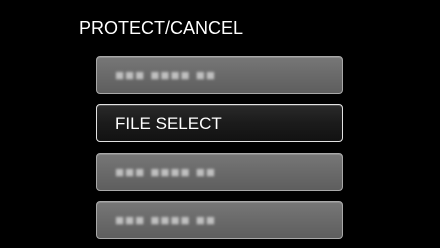  Describe the element at coordinates (219, 172) in the screenshot. I see `menu-item-3: ■■■ ■■■■ ■■` at that location.